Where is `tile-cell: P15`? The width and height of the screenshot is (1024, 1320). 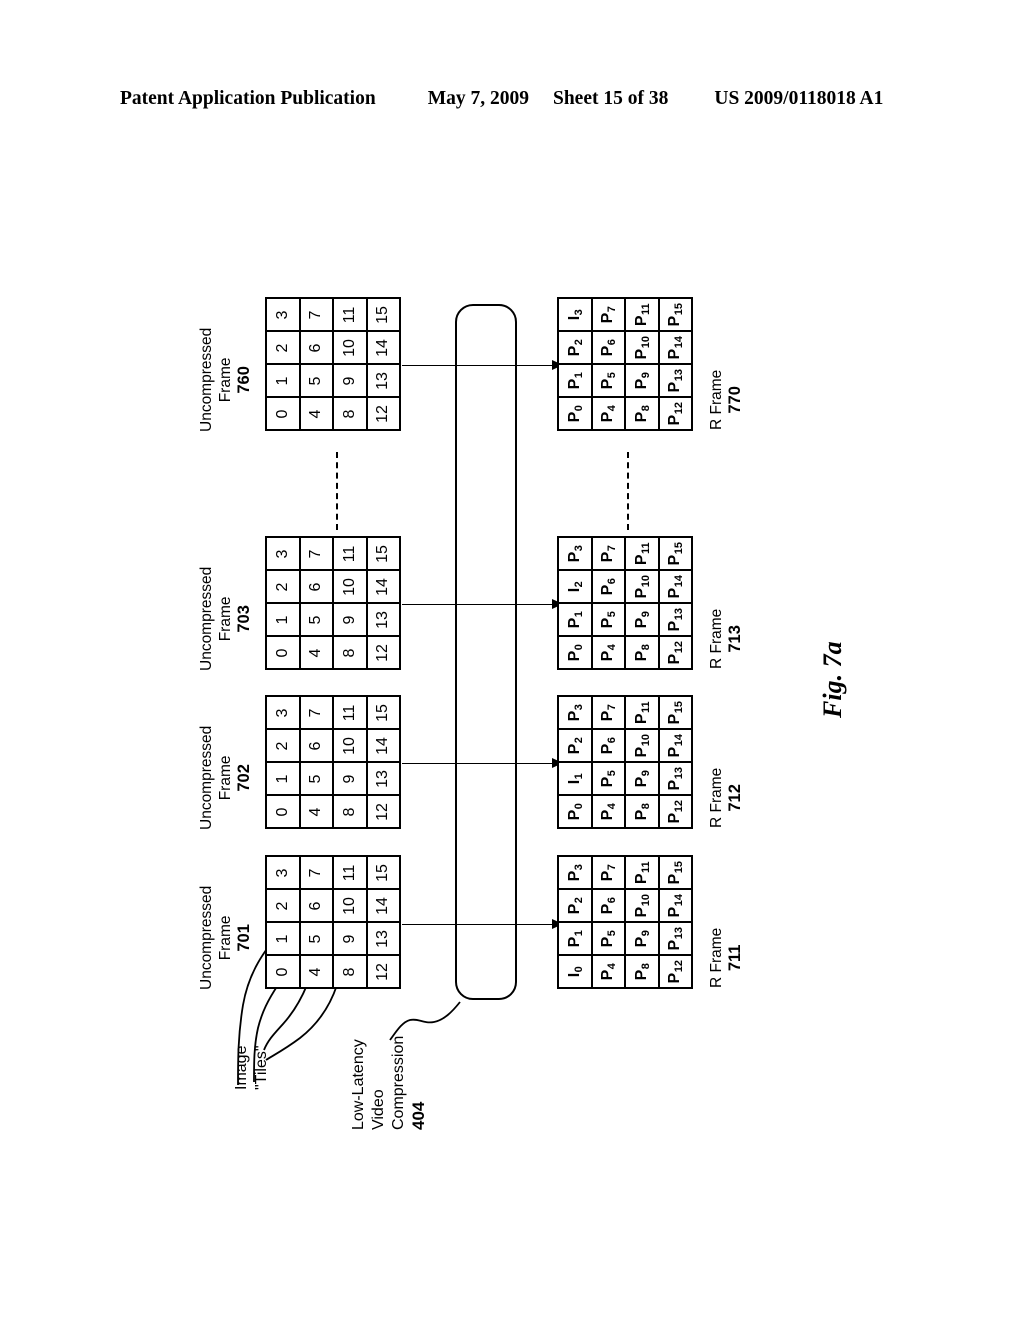 tile-cell: P15 is located at coordinates (676, 873).